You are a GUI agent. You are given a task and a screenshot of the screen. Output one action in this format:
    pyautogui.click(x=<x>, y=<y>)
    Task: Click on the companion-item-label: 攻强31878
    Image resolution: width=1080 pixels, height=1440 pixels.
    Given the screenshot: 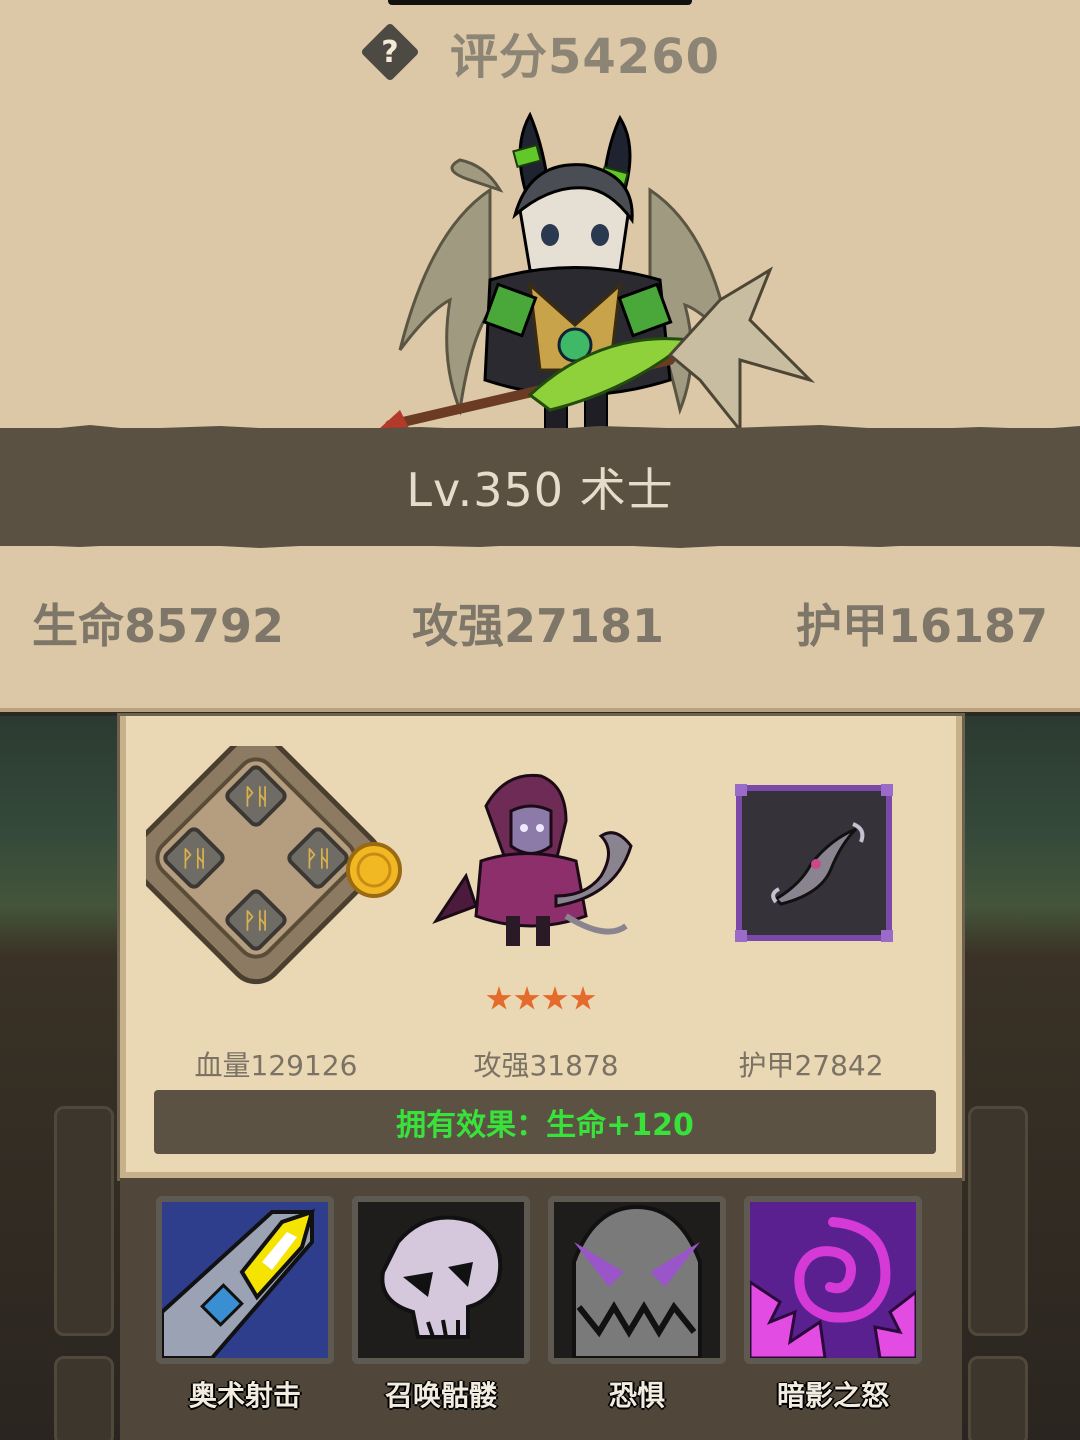 What is the action you would take?
    pyautogui.click(x=546, y=1065)
    